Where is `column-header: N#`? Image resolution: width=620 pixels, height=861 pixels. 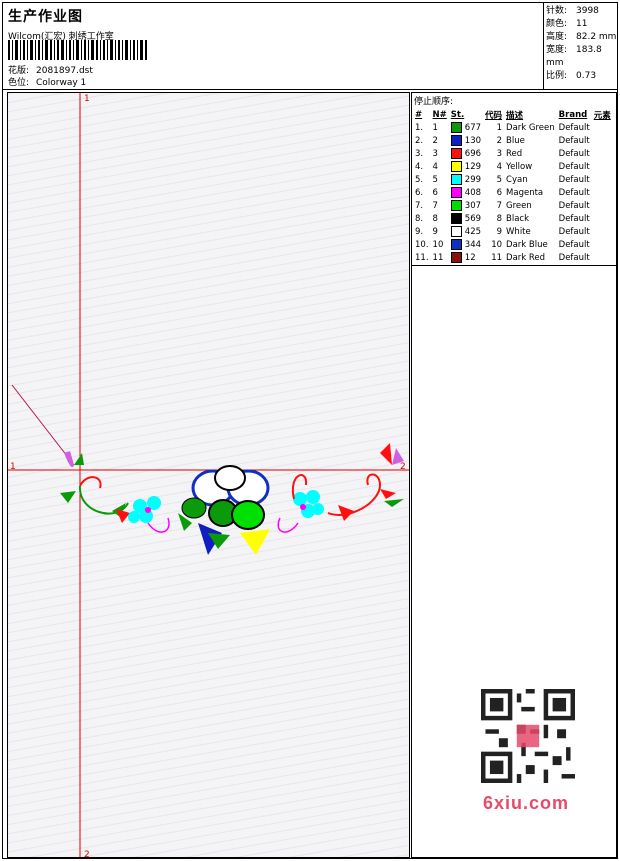
column-header: N# is located at coordinates (439, 114).